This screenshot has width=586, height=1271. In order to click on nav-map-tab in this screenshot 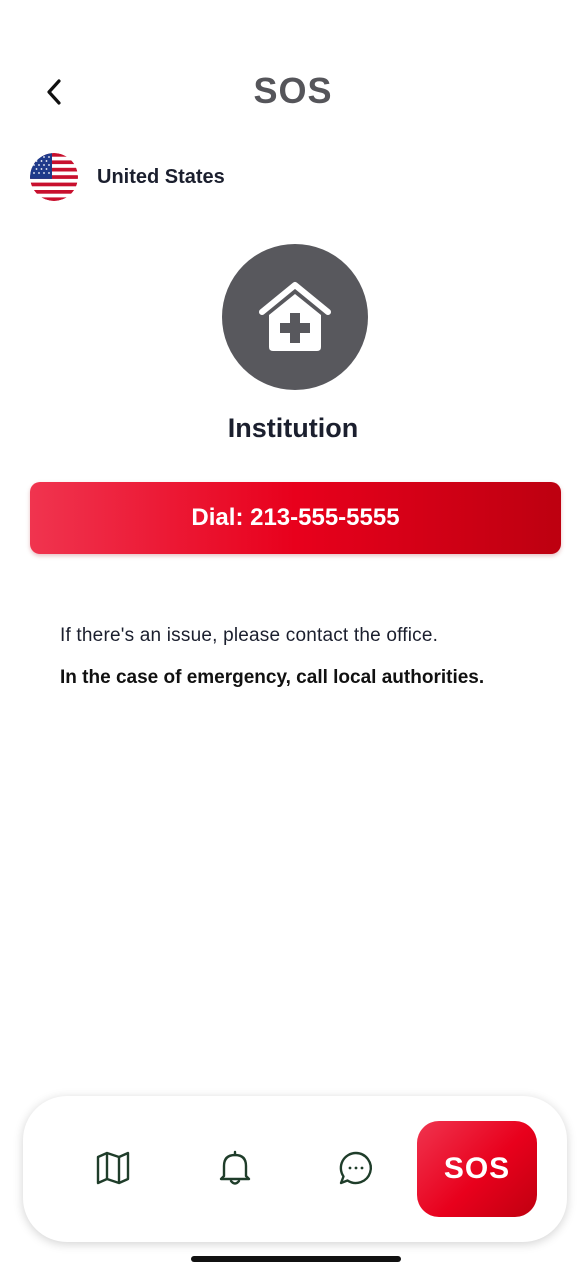, I will do `click(113, 1168)`.